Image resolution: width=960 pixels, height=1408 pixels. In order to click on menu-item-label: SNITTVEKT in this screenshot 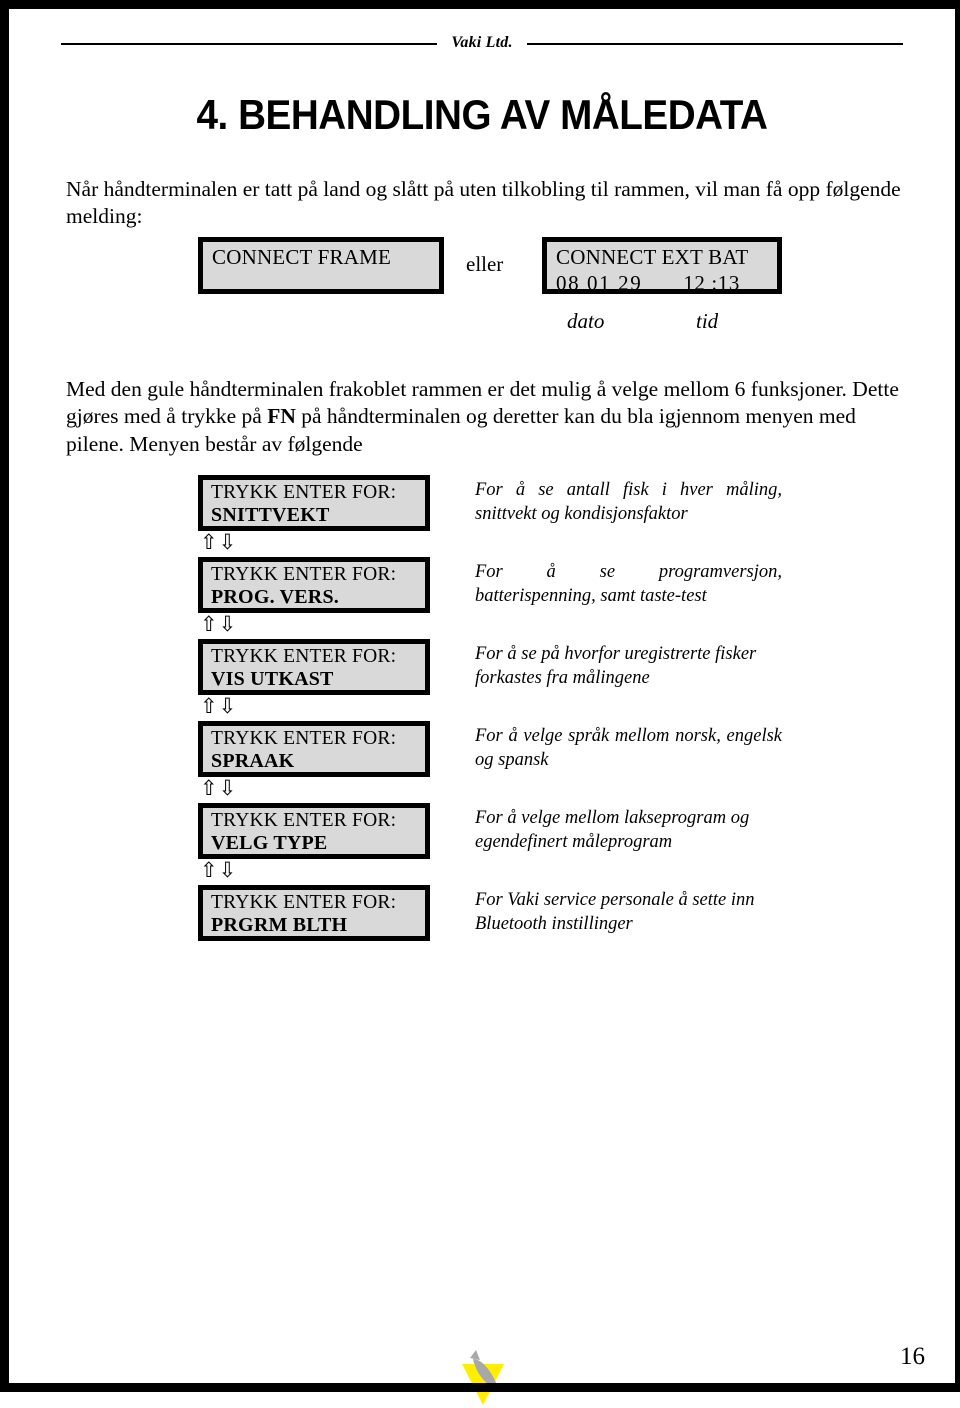, I will do `click(270, 515)`.